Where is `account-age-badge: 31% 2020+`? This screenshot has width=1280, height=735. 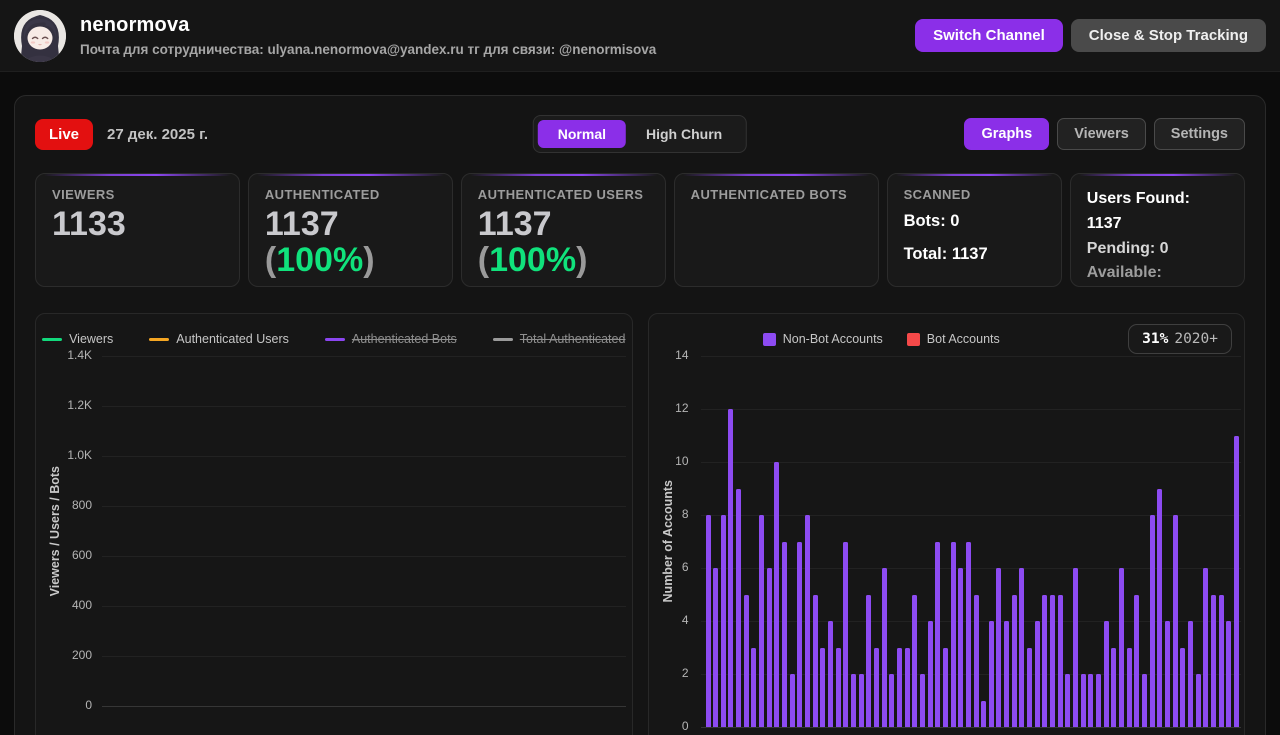 account-age-badge: 31% 2020+ is located at coordinates (1180, 339).